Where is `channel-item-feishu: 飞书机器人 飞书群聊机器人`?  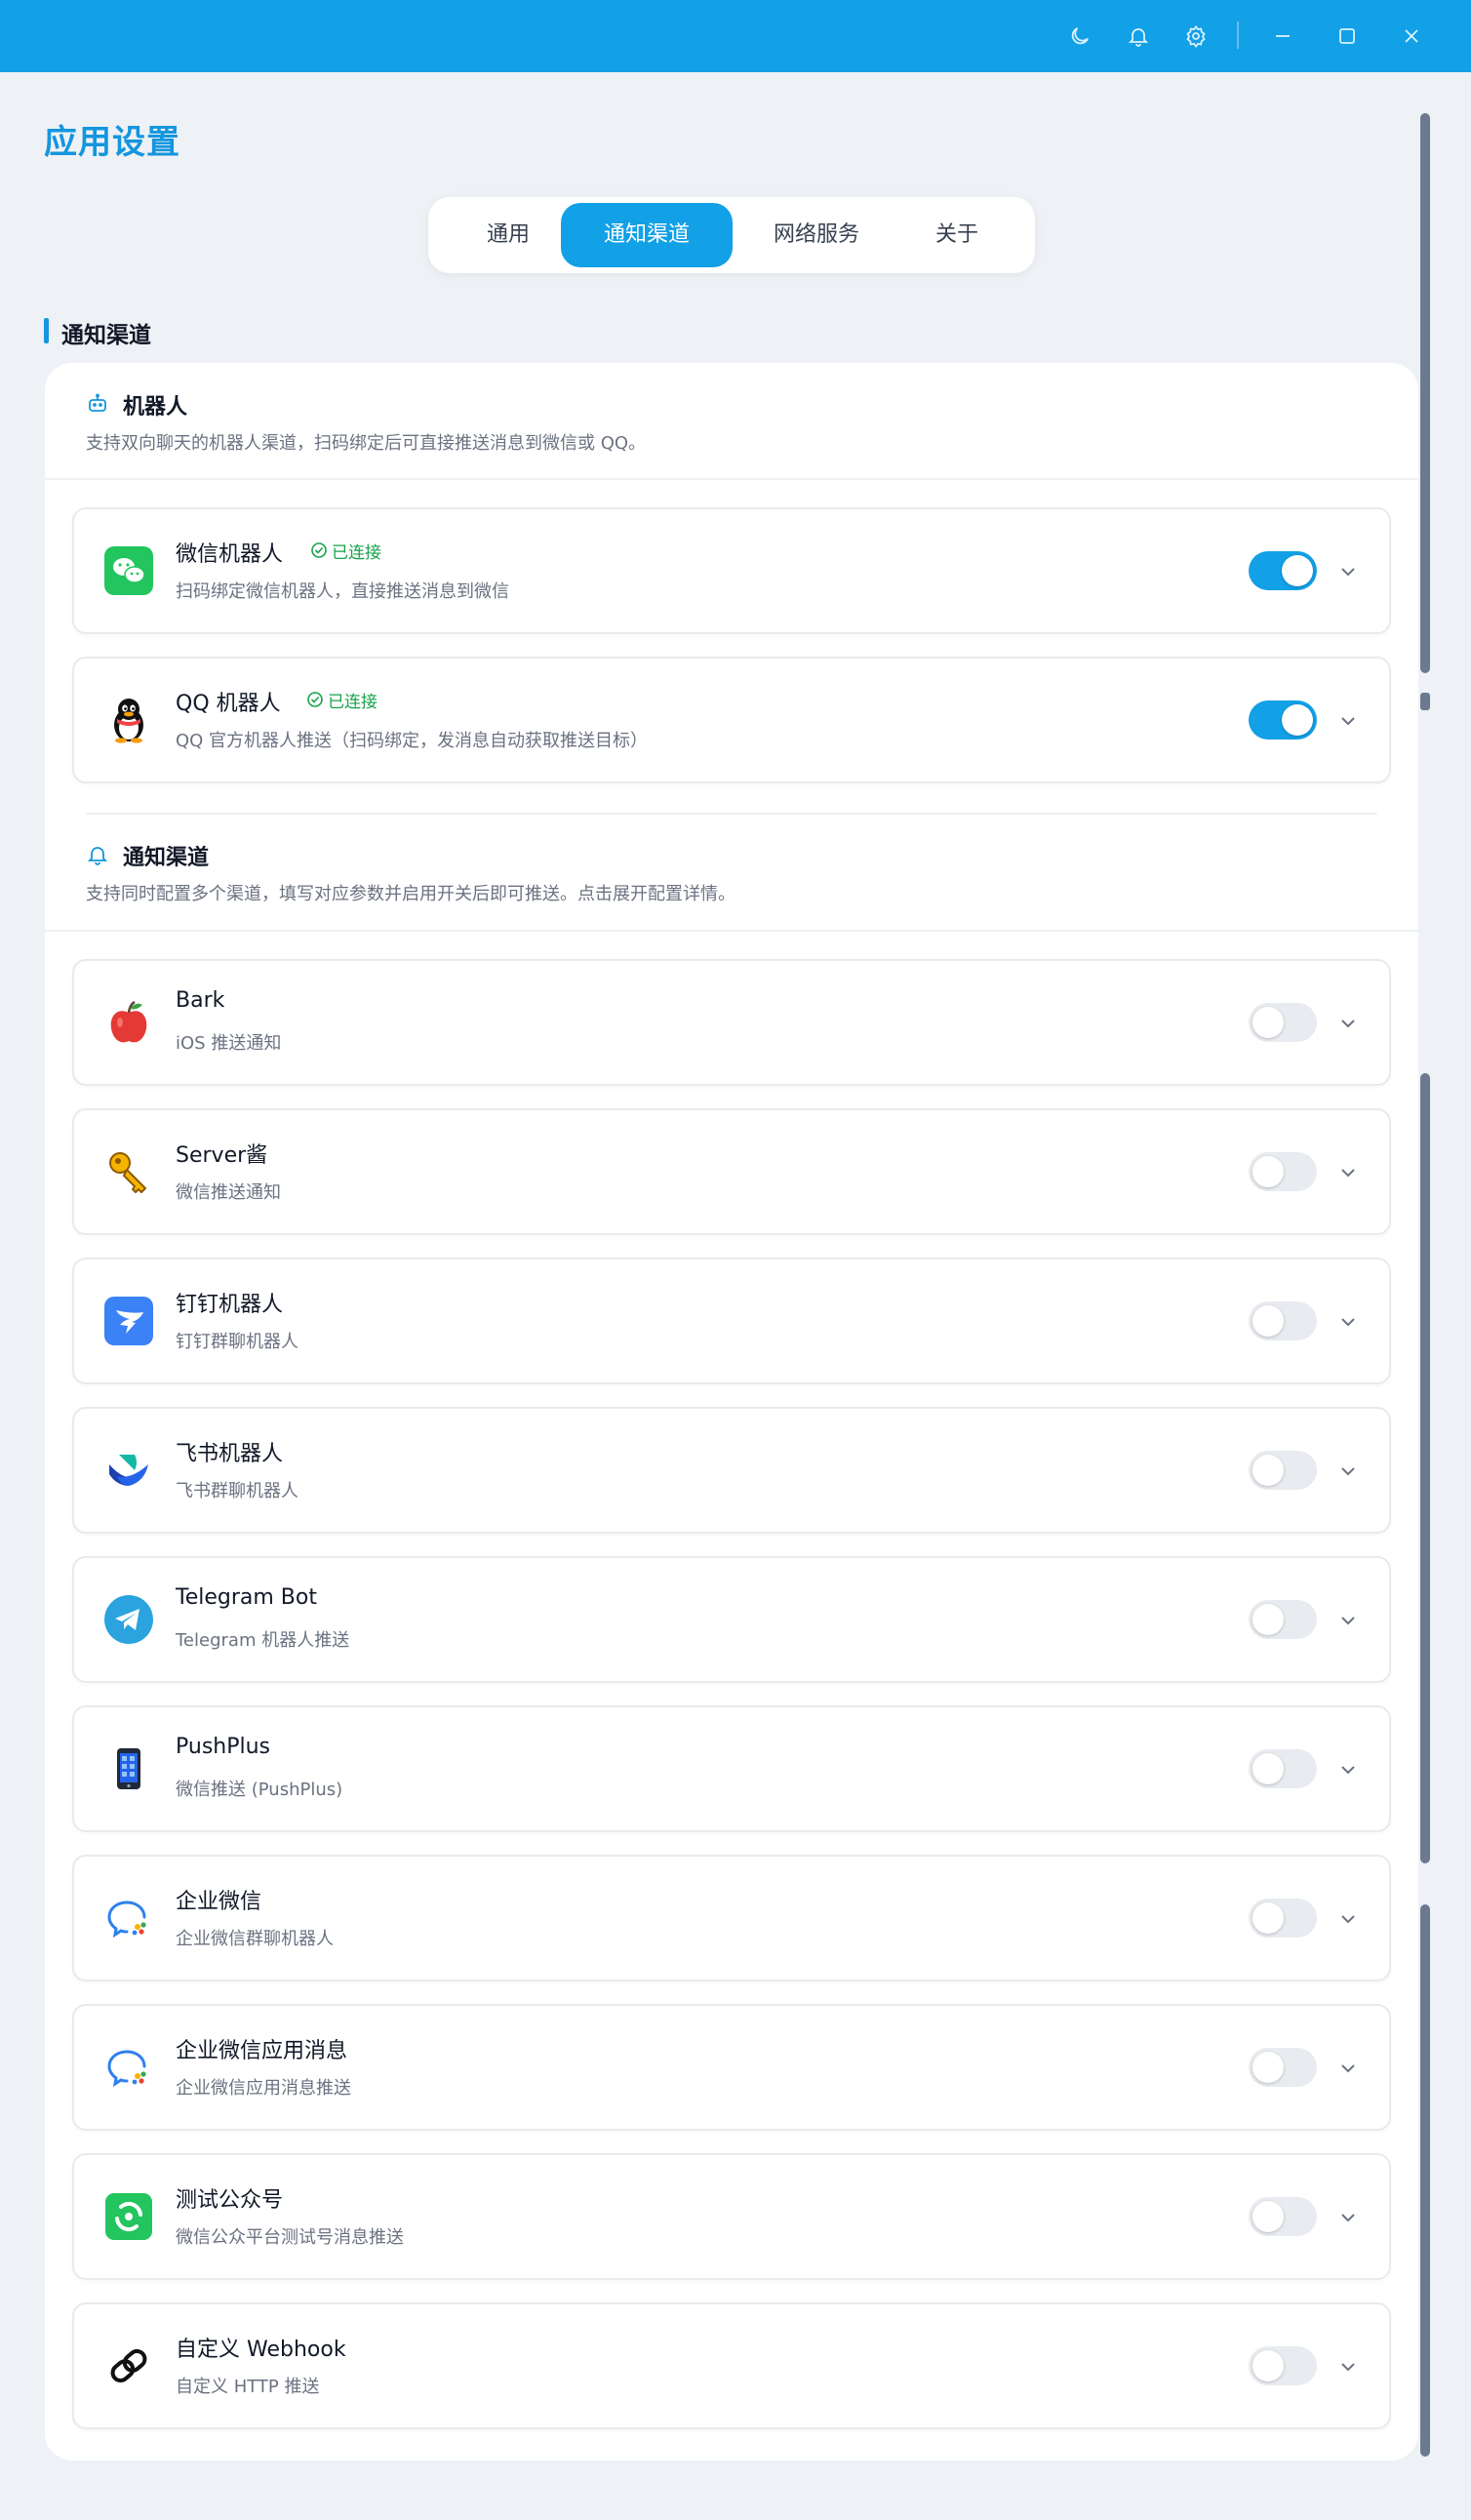
channel-item-feishu: 飞书机器人 飞书群聊机器人 is located at coordinates (732, 1470).